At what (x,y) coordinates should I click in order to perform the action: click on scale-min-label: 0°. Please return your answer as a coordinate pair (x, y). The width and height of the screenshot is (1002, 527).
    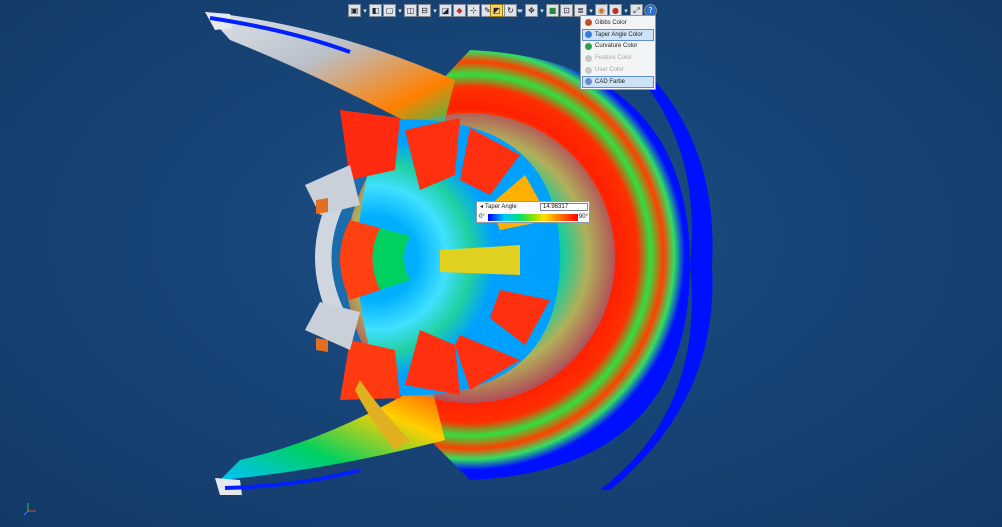
    Looking at the image, I should click on (482, 217).